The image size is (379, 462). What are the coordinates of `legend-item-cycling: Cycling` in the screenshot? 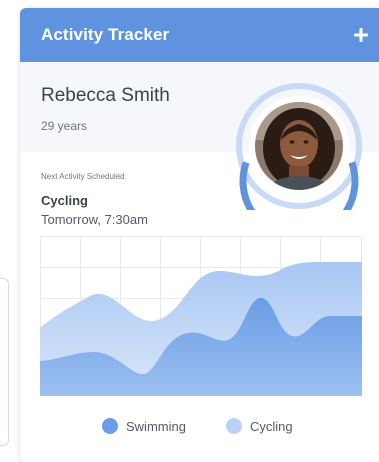 It's located at (259, 426).